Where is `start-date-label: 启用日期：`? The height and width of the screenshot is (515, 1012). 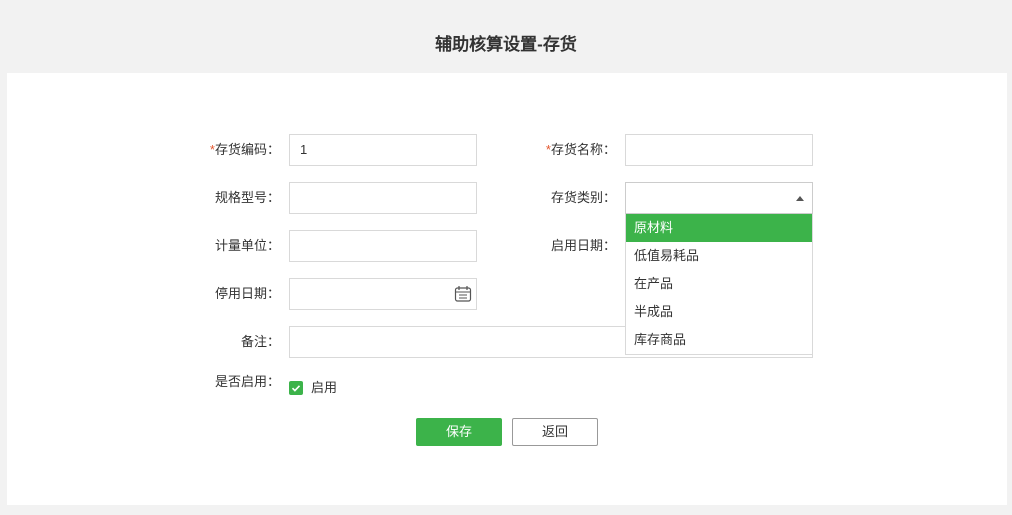 start-date-label: 启用日期： is located at coordinates (583, 245).